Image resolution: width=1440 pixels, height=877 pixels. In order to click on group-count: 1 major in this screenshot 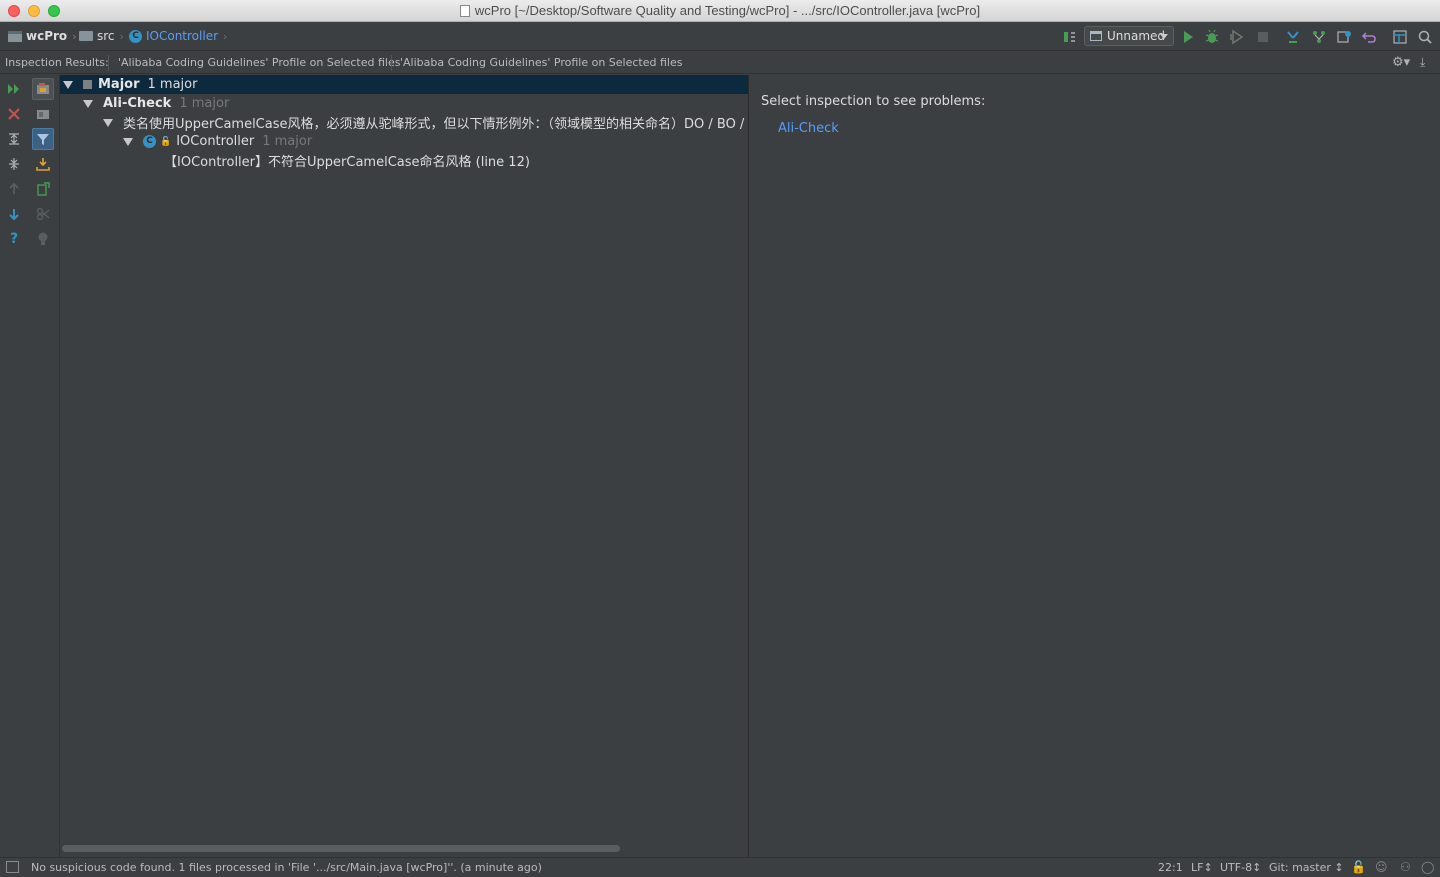, I will do `click(204, 103)`.